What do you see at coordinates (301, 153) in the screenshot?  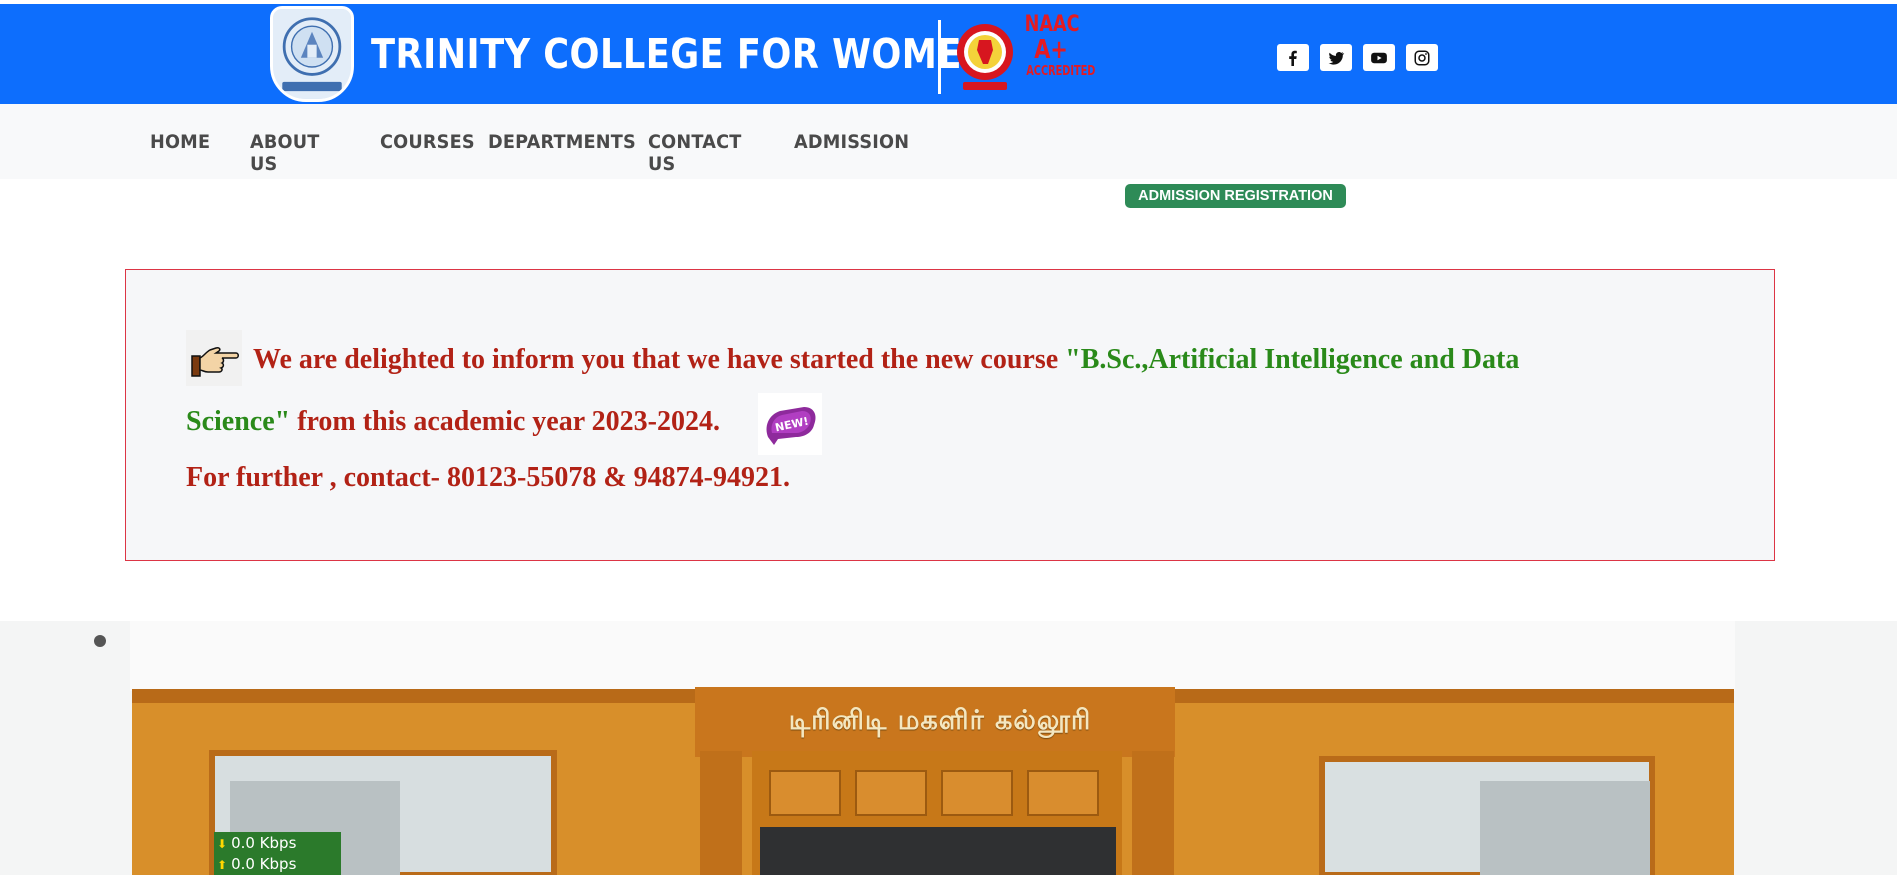 I see `nav-about-us: ABOUT US` at bounding box center [301, 153].